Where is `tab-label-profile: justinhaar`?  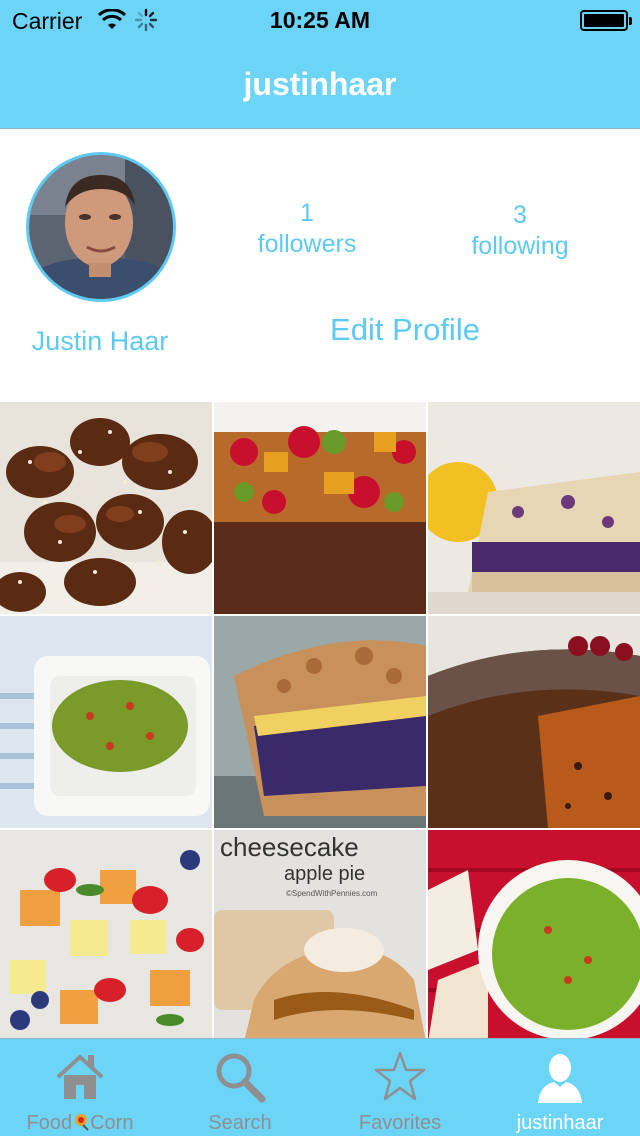
tab-label-profile: justinhaar is located at coordinates (560, 1123).